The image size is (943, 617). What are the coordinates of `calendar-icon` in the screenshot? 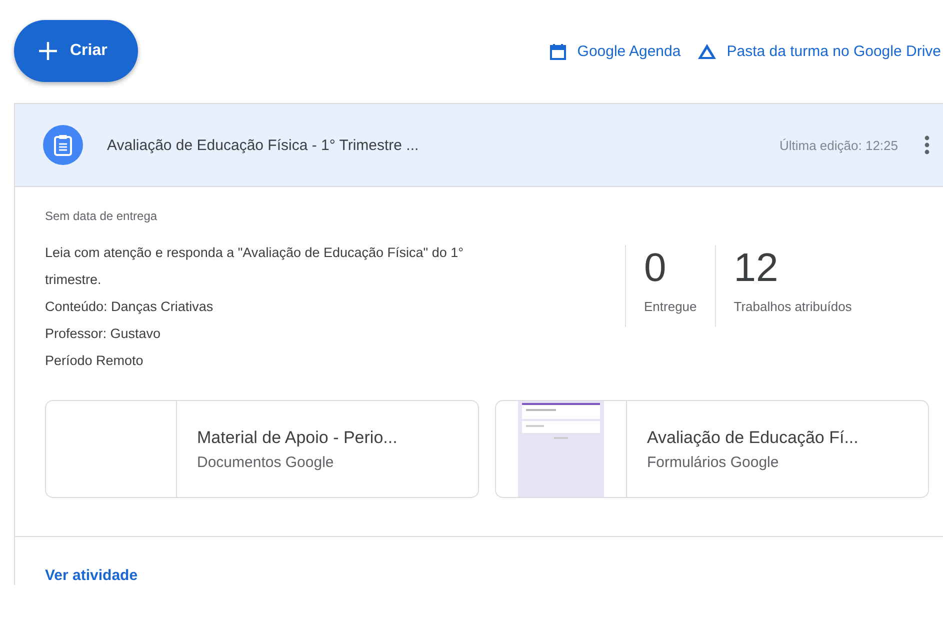 It's located at (558, 51).